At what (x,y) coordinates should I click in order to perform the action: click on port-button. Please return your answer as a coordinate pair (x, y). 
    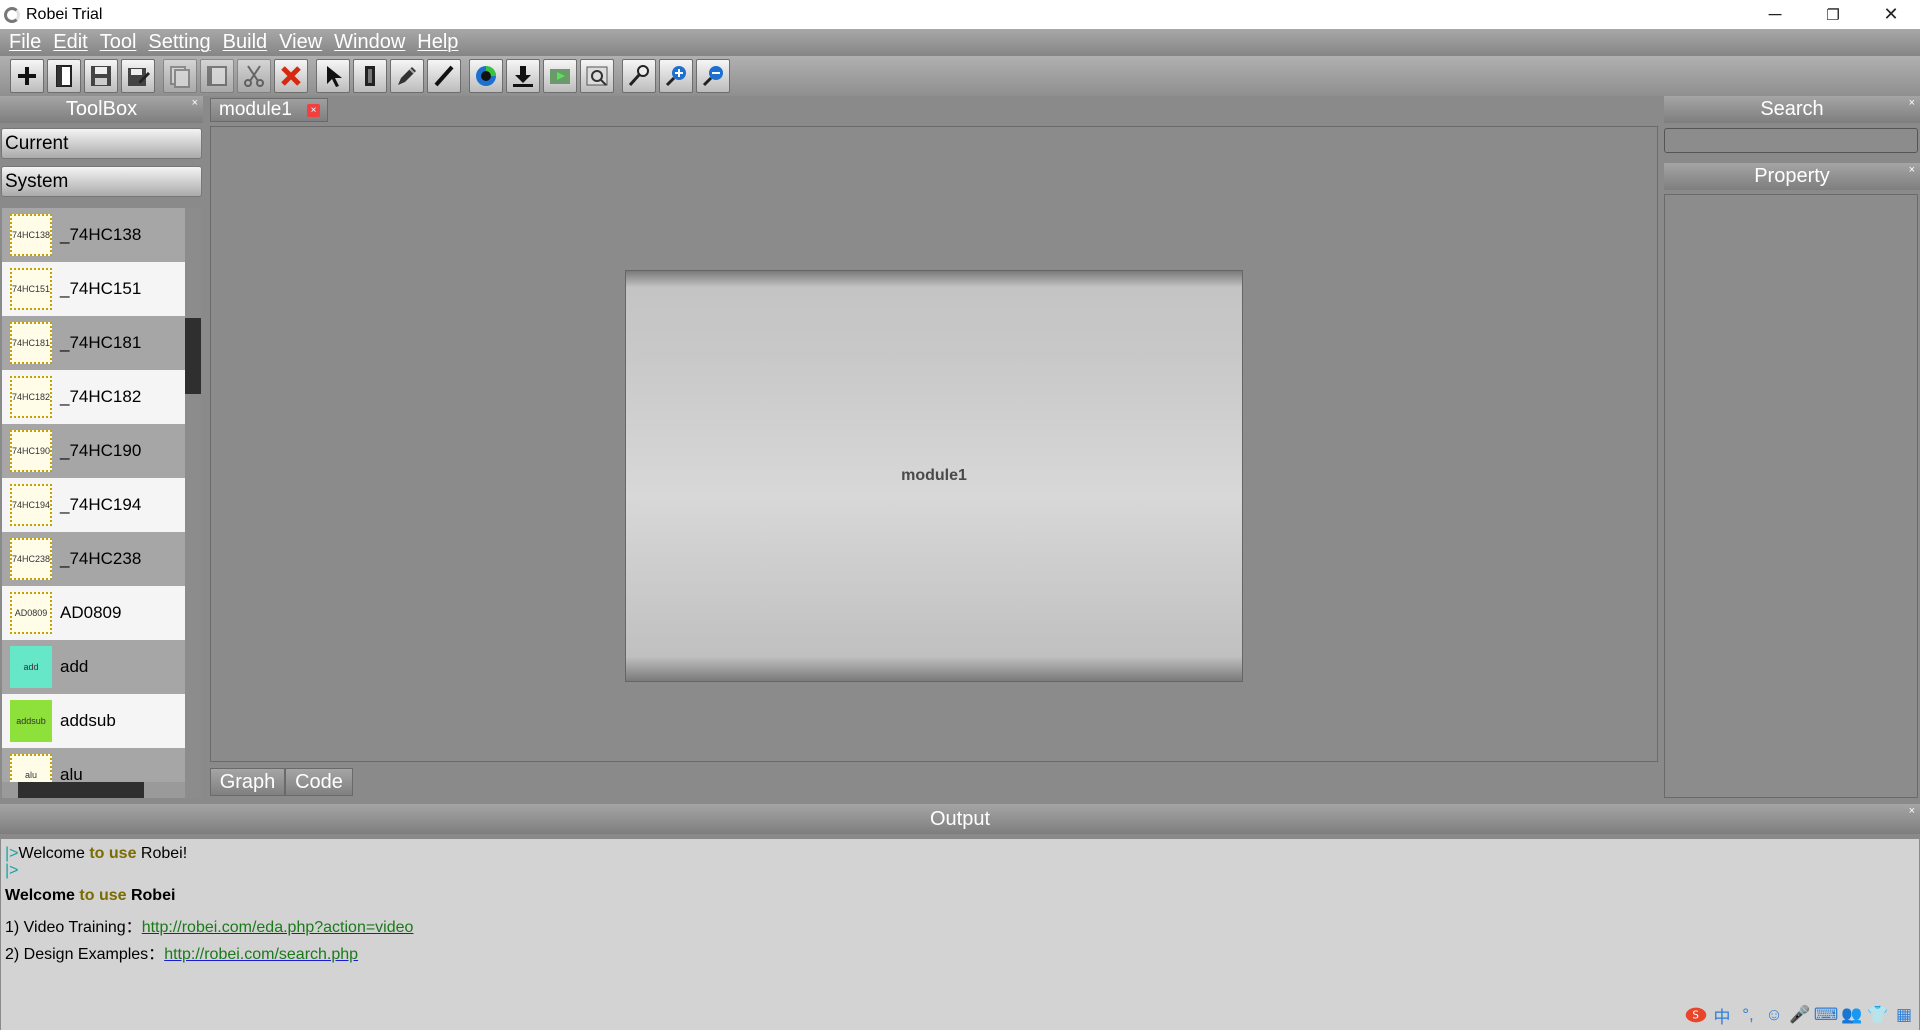
    Looking at the image, I should click on (370, 76).